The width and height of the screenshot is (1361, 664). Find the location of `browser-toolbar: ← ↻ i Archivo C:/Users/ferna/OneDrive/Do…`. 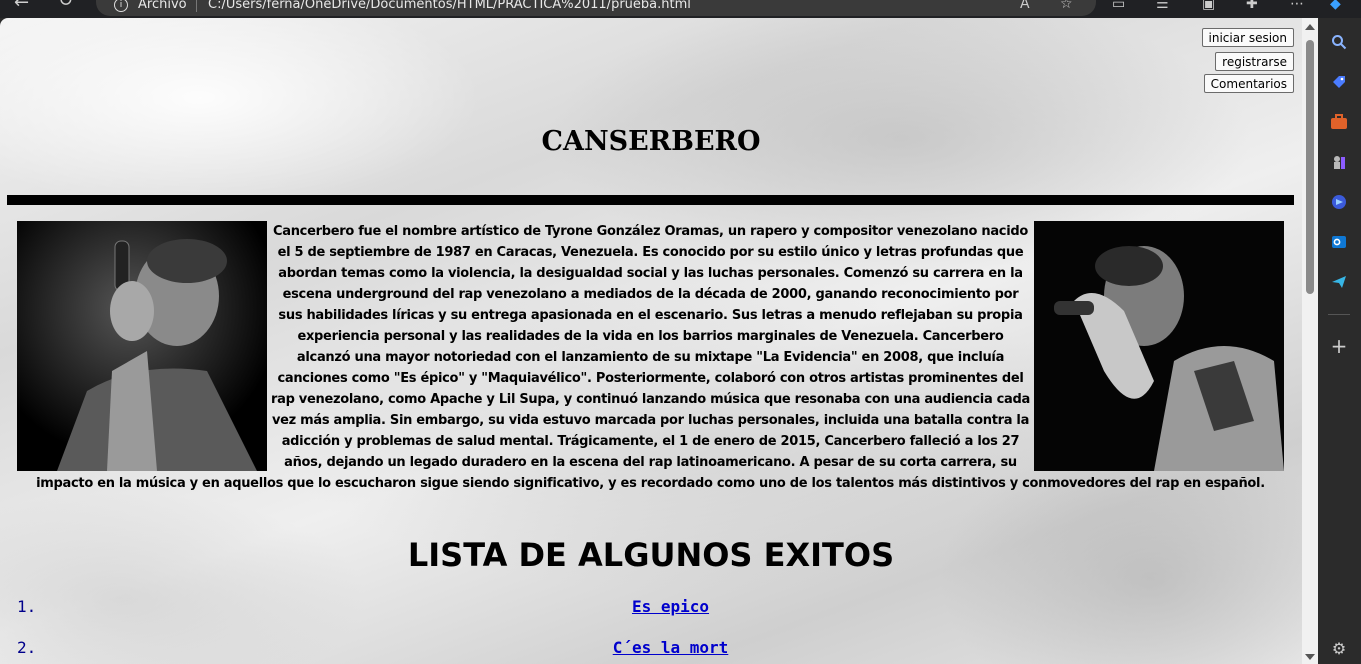

browser-toolbar: ← ↻ i Archivo C:/Users/ferna/OneDrive/Do… is located at coordinates (680, 9).